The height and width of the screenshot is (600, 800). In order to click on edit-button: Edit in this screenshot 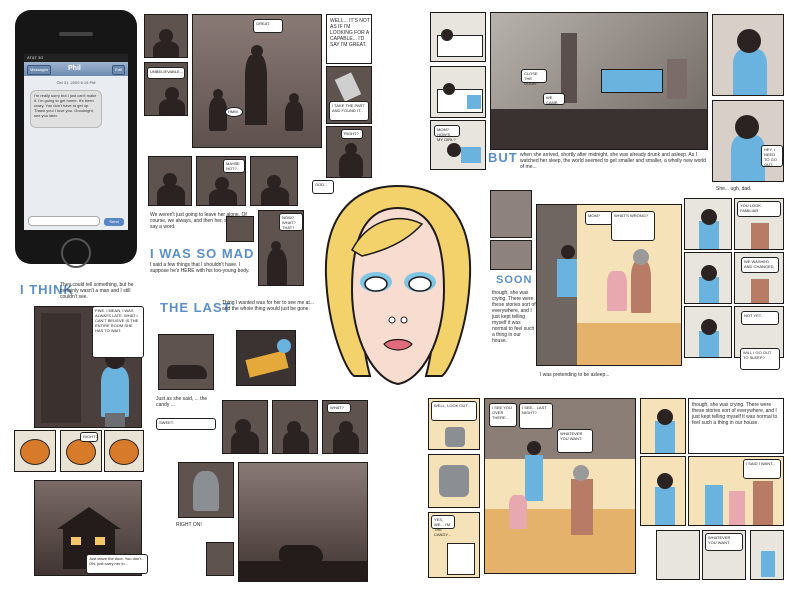, I will do `click(118, 70)`.